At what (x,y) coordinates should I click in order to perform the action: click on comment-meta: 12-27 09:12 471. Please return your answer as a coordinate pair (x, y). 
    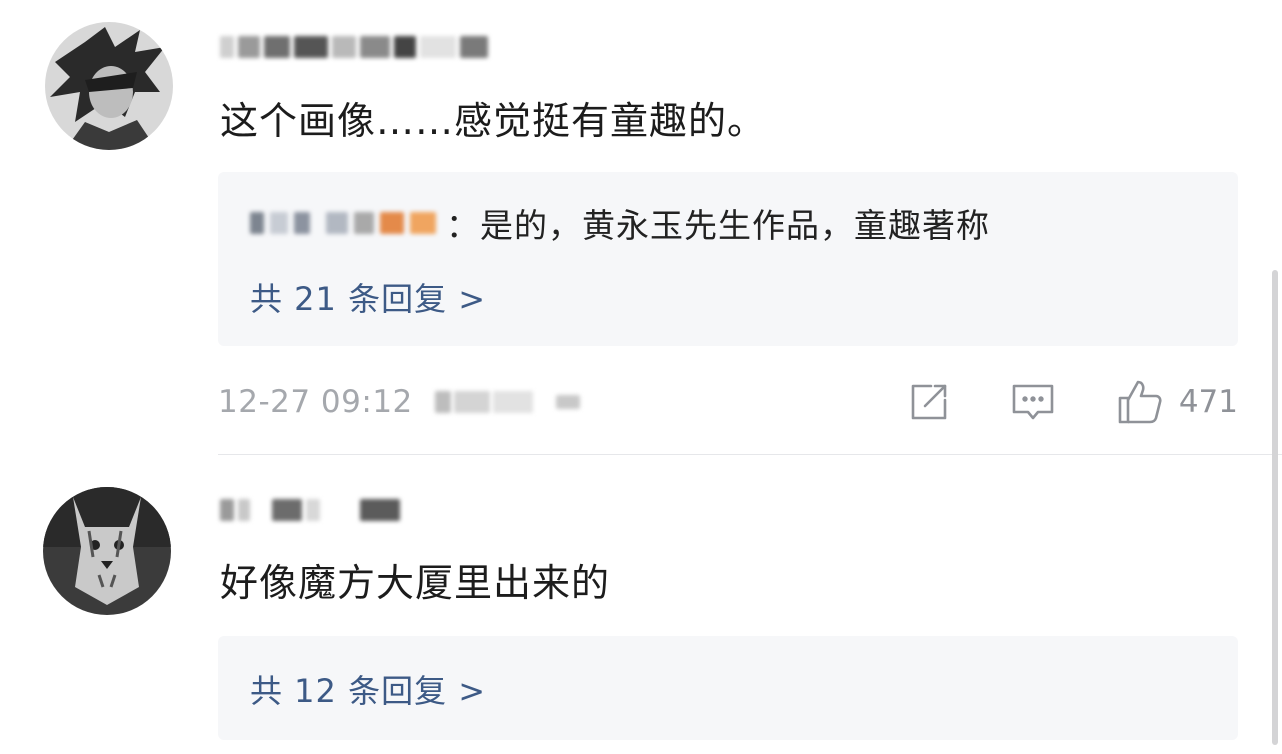
    Looking at the image, I should click on (728, 402).